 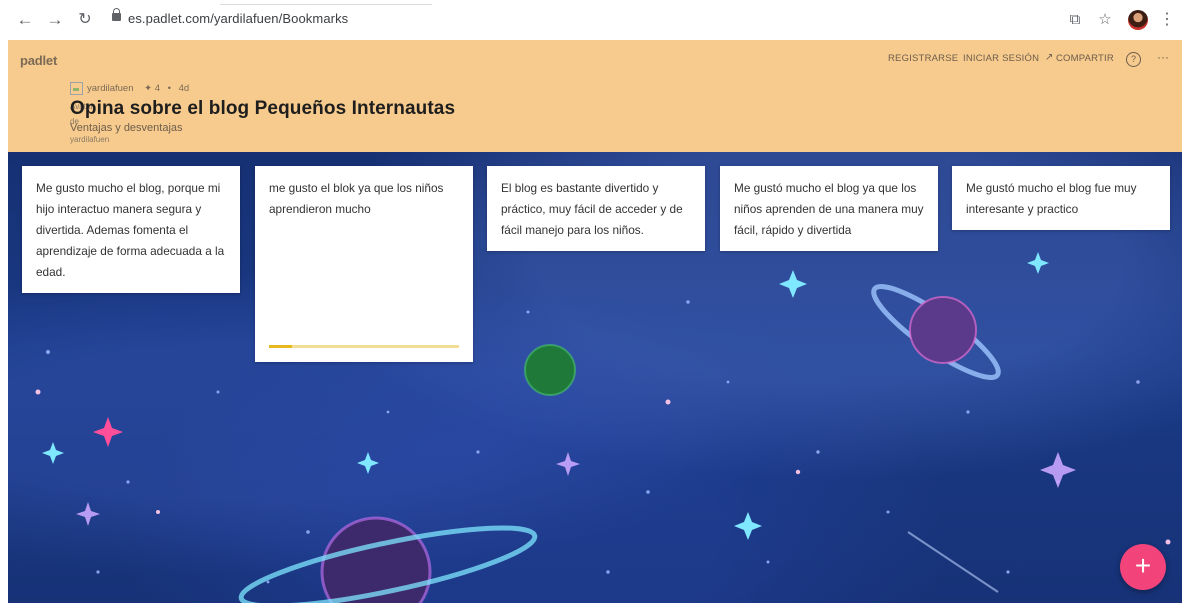 What do you see at coordinates (1105, 20) in the screenshot?
I see `star-icon: ☆` at bounding box center [1105, 20].